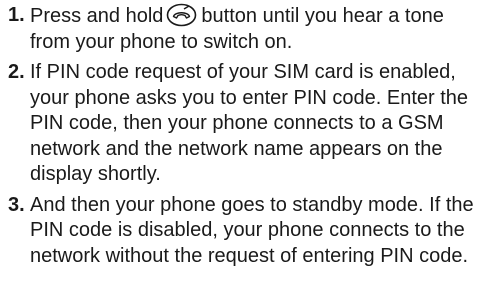 This screenshot has height=299, width=479. I want to click on end-call-power-icon, so click(181, 15).